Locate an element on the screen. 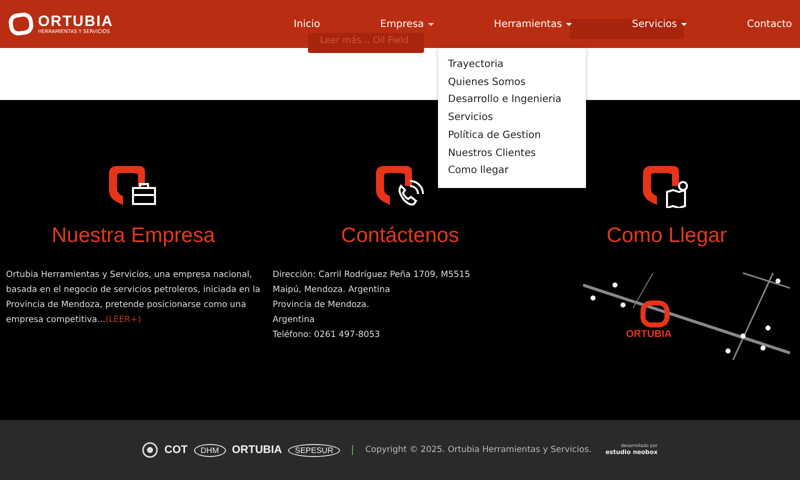 This screenshot has height=480, width=800. menu-item: Quienes Somos is located at coordinates (512, 83).